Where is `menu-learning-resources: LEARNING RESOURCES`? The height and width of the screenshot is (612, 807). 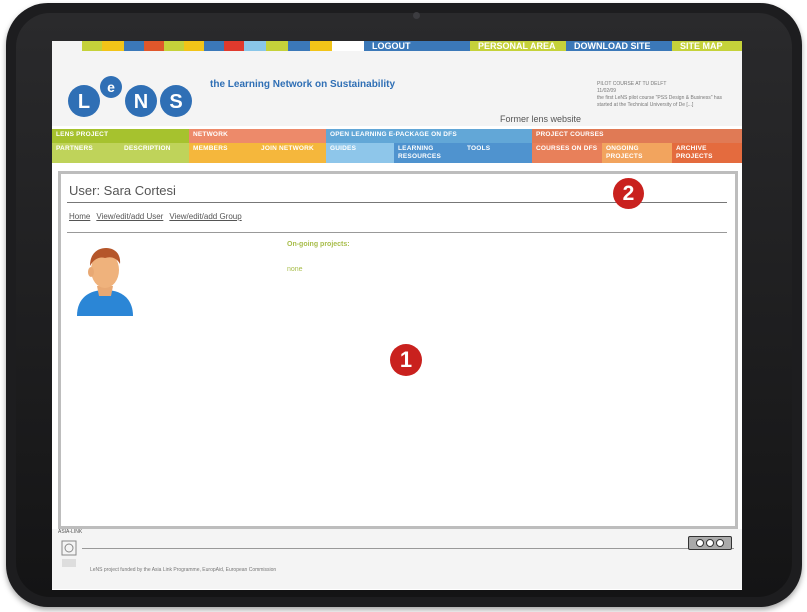 menu-learning-resources: LEARNING RESOURCES is located at coordinates (428, 153).